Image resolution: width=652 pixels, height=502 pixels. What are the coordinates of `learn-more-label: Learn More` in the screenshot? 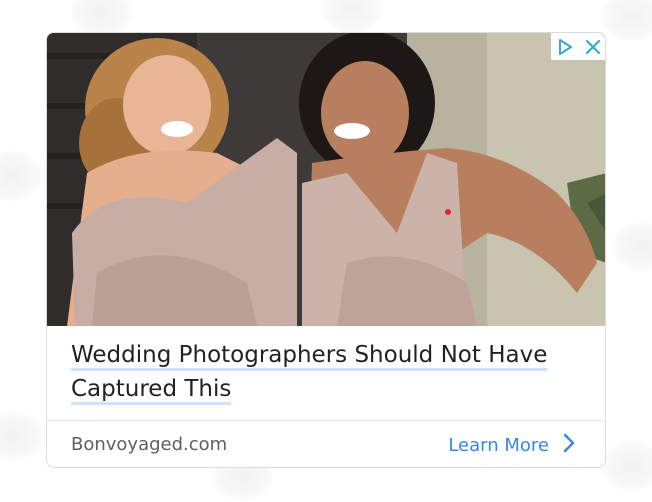 It's located at (498, 445).